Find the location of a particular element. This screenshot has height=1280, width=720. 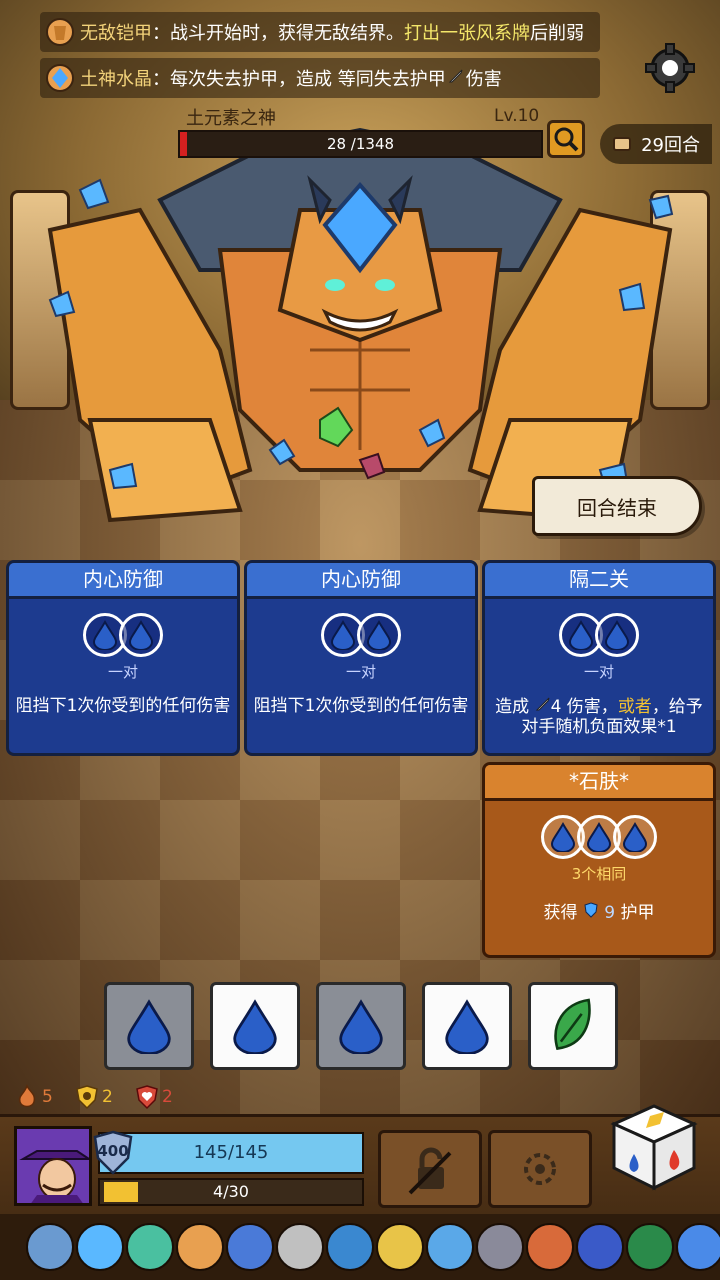

skill-card-inner-defense-2: 内心防御 一对 阻挡下1次你受到的任何伤害 is located at coordinates (361, 658).